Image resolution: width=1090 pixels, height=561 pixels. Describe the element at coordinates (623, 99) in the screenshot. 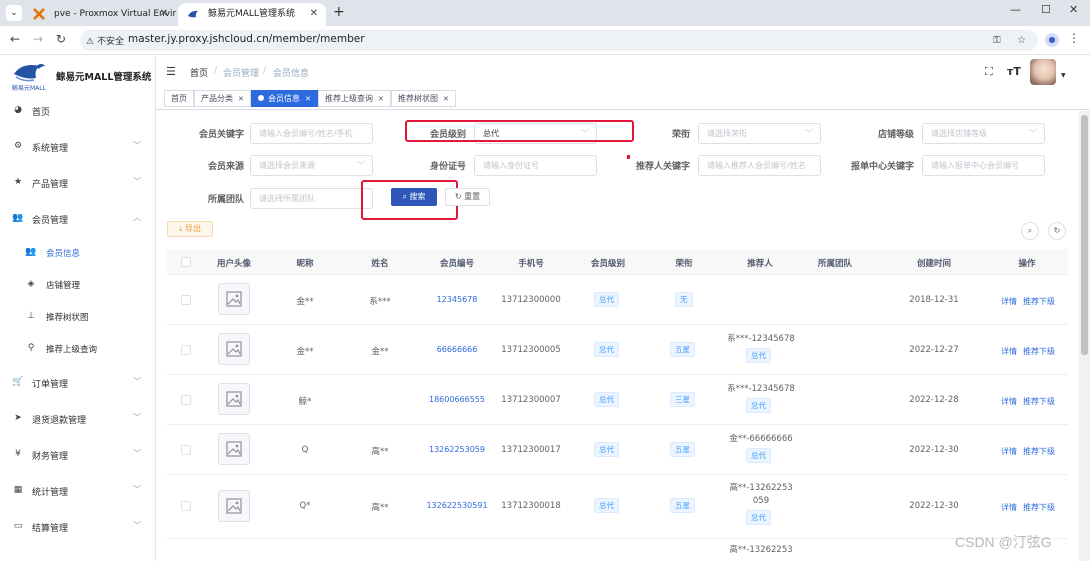

I see `tags-view: 首页 产品分类 ✕ 会员信息 ✕ 推荐上级查询 ✕ 推荐树状图 ✕` at that location.